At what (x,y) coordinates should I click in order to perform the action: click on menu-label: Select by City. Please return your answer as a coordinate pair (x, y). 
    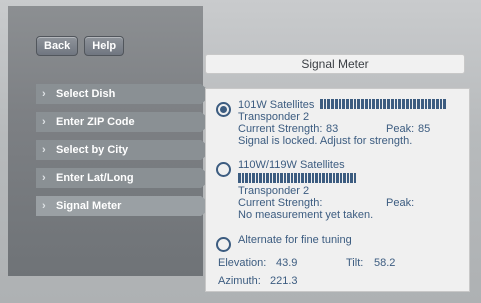
    Looking at the image, I should click on (92, 150).